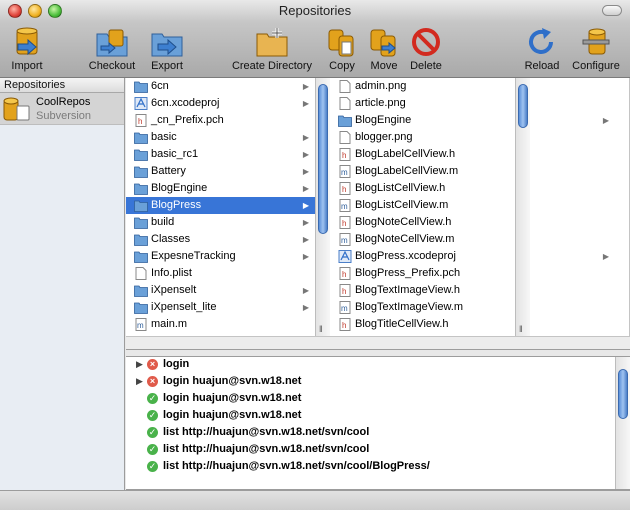 Image resolution: width=630 pixels, height=510 pixels. I want to click on log-scroll-thumb, so click(623, 394).